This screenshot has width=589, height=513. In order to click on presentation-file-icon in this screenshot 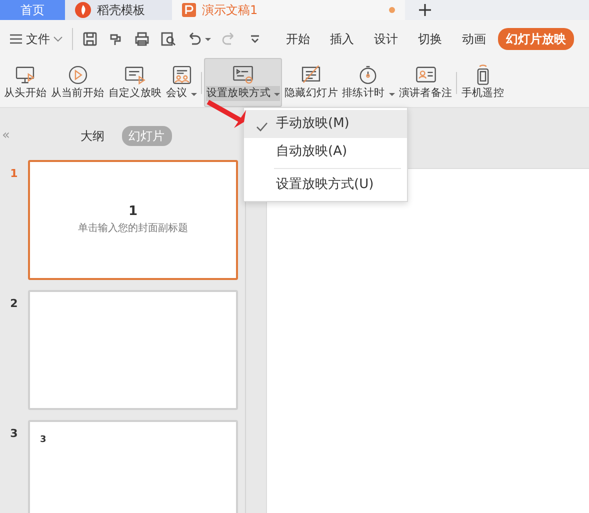, I will do `click(189, 10)`.